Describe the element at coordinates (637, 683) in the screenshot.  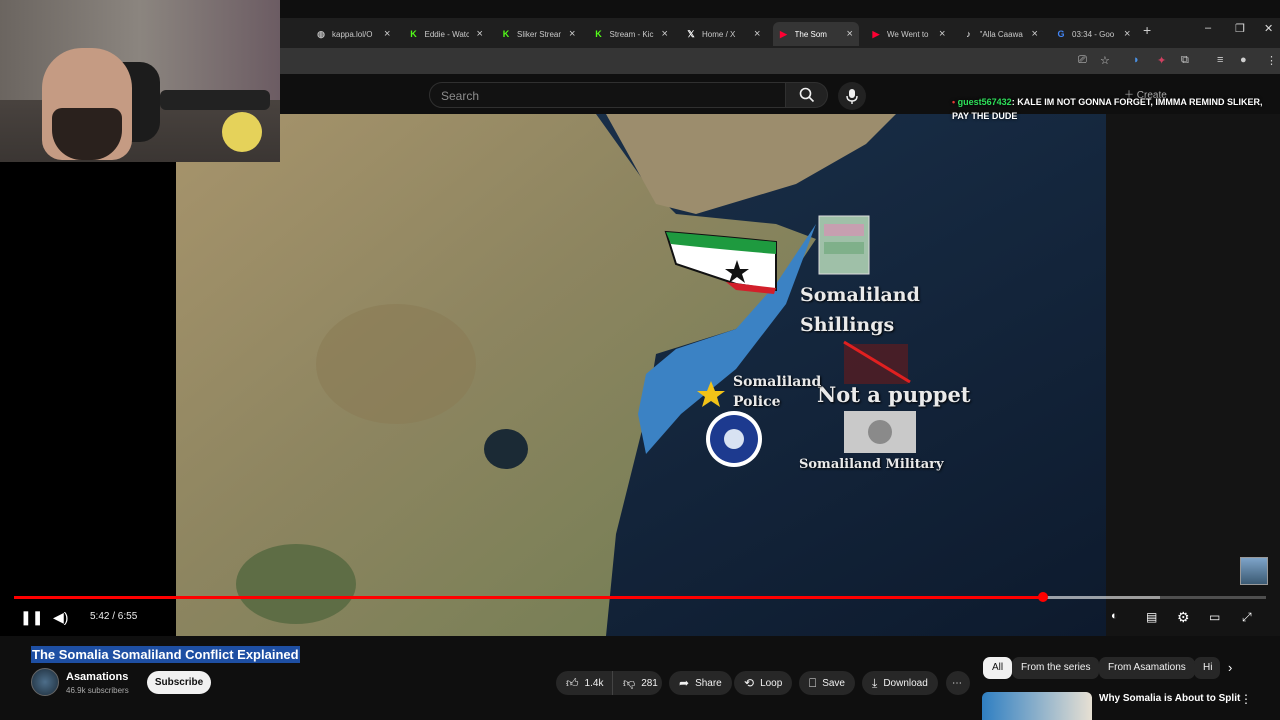
I see `dislike-button: 👎︎ 281` at that location.